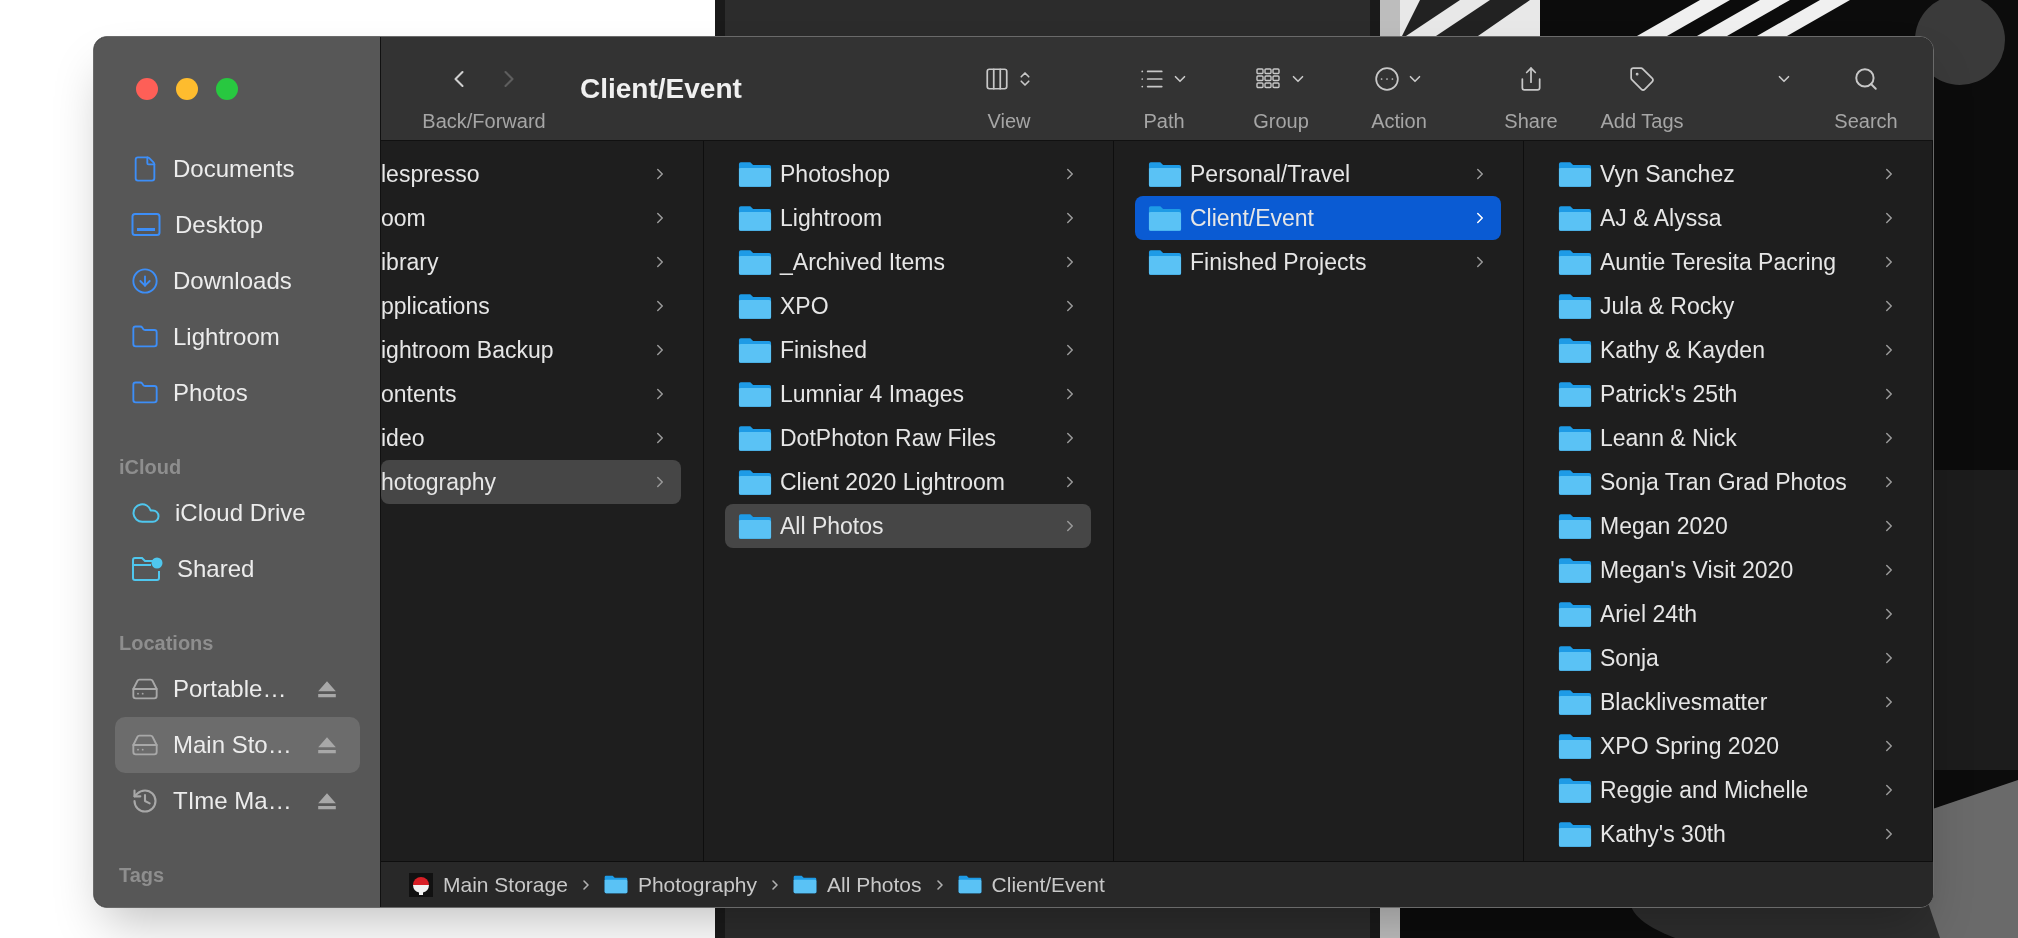 The width and height of the screenshot is (2018, 938). Describe the element at coordinates (1866, 79) in the screenshot. I see `search-icon` at that location.